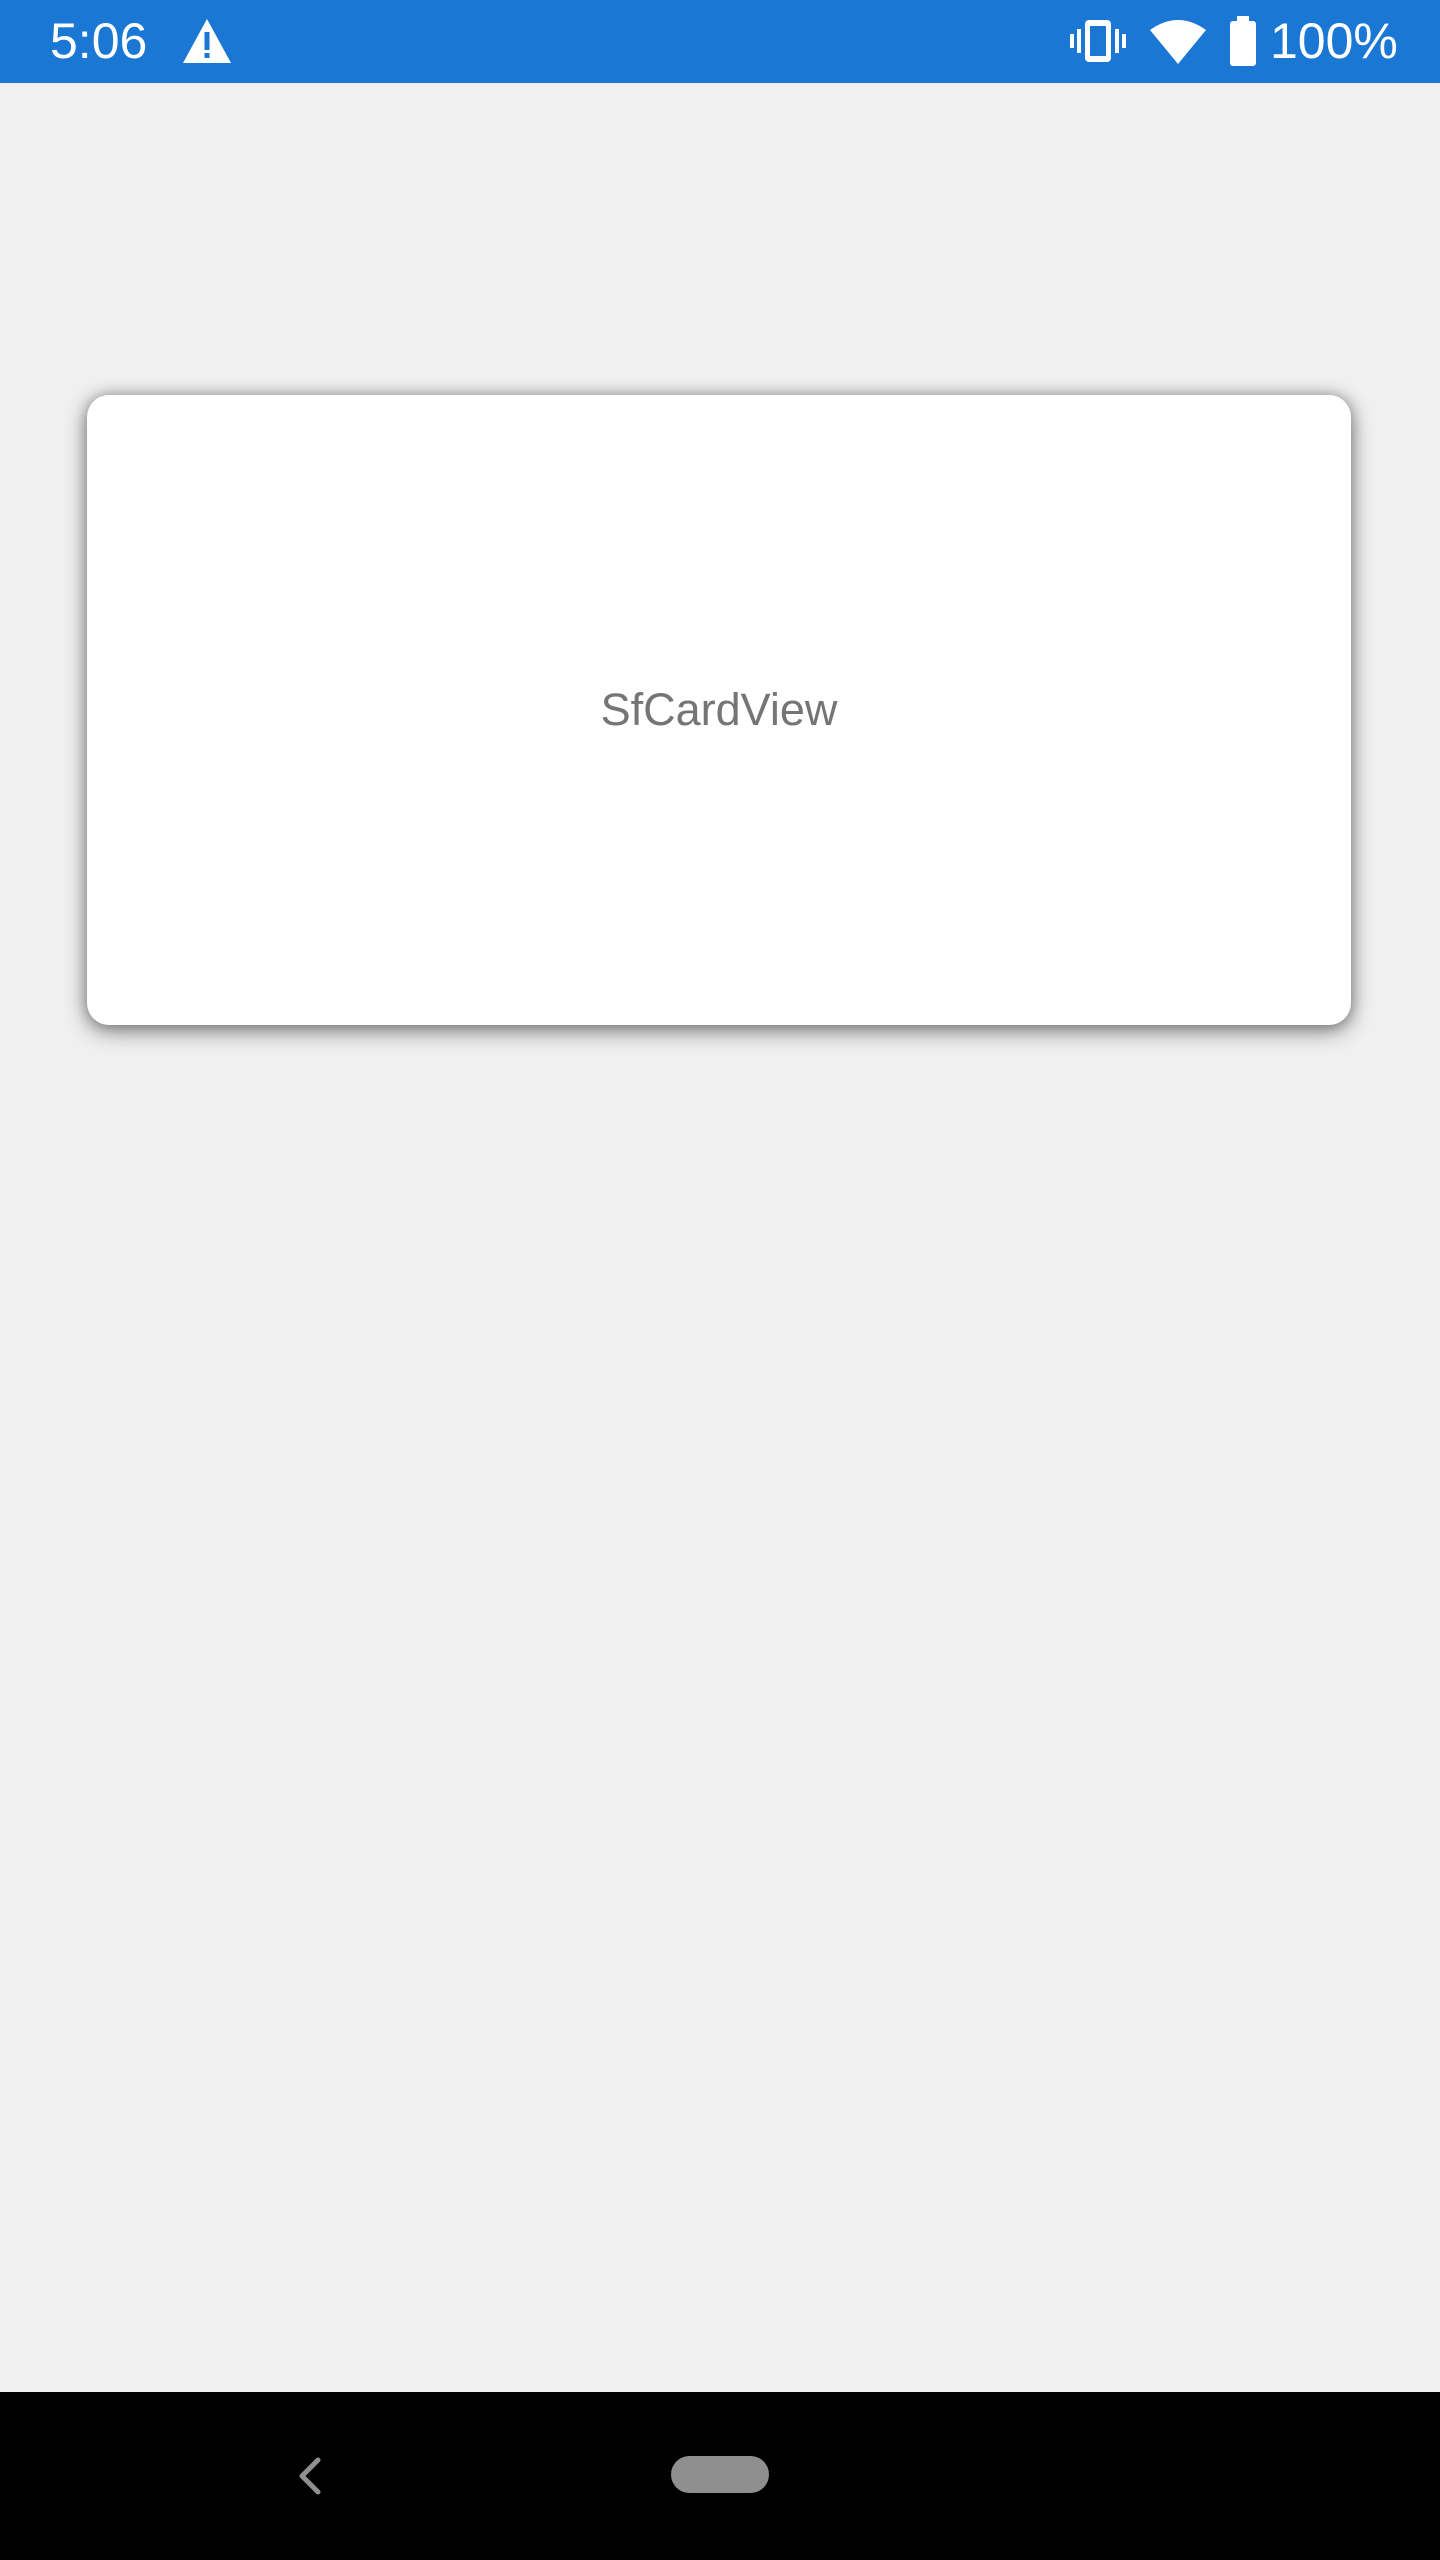 The width and height of the screenshot is (1440, 2560). I want to click on navigation-bar, so click(720, 2476).